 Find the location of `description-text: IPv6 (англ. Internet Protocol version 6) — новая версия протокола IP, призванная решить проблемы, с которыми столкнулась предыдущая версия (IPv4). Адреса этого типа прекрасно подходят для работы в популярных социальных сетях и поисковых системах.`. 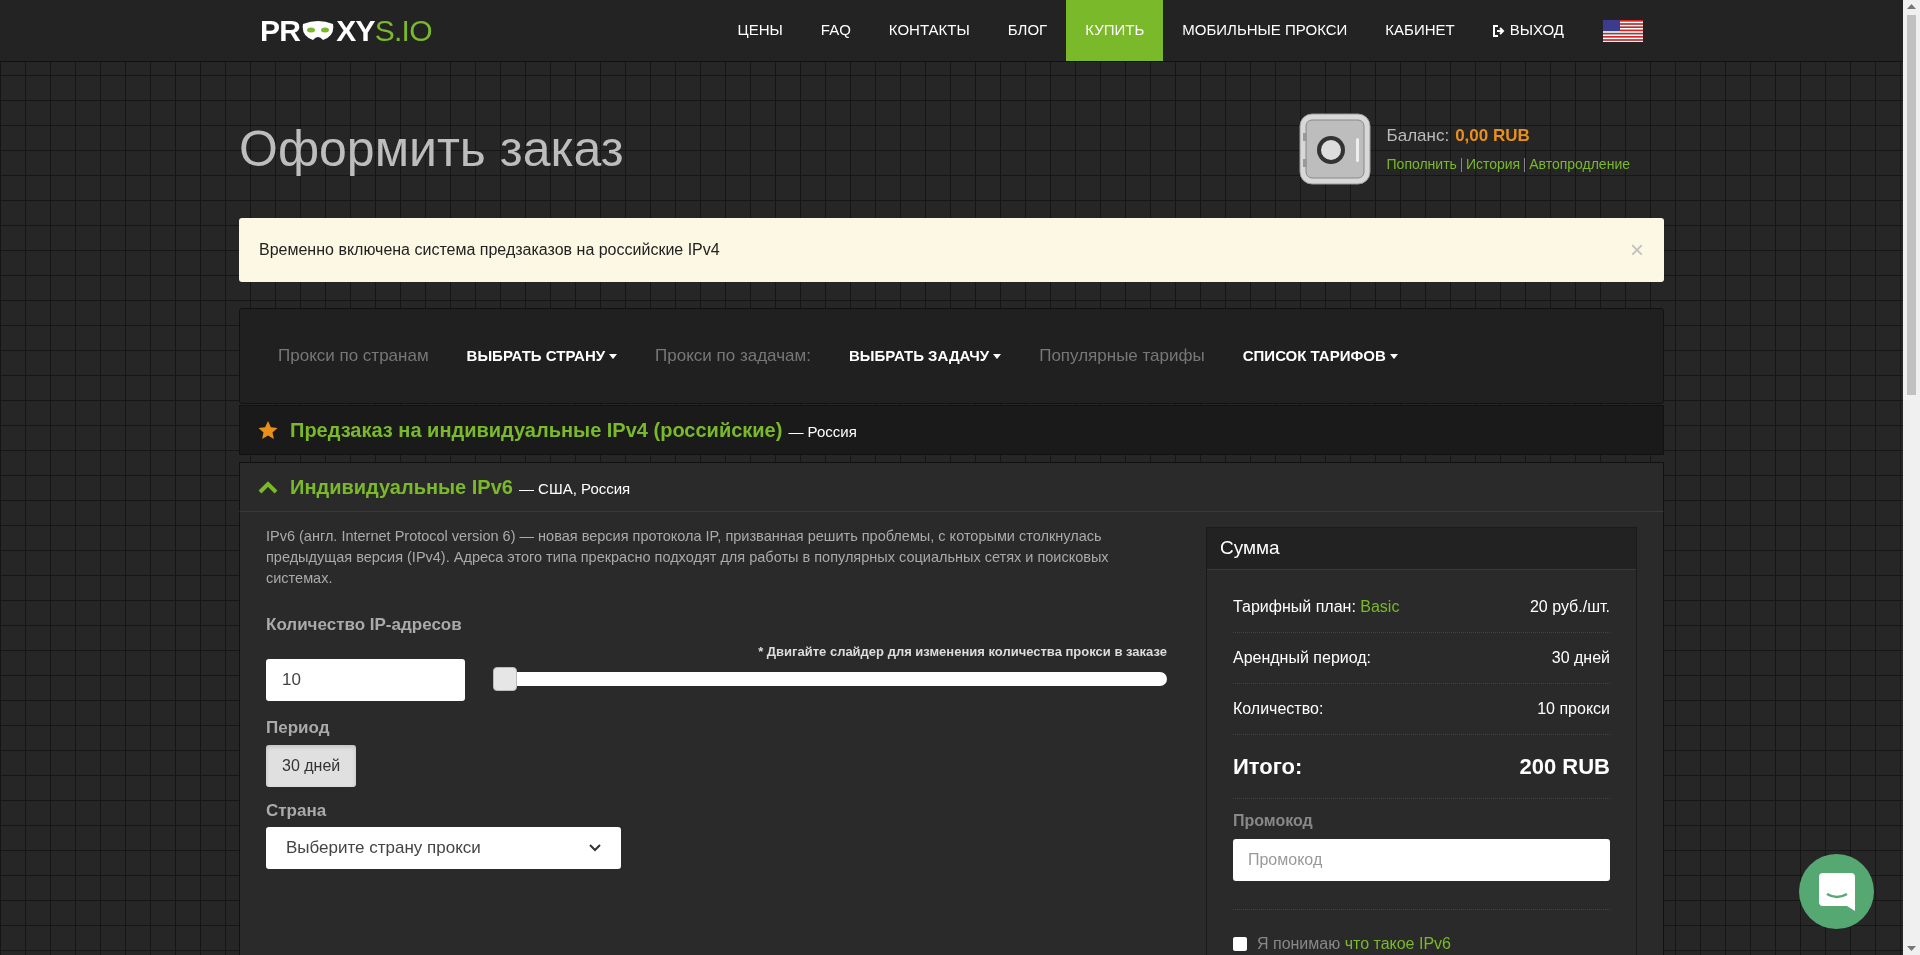

description-text: IPv6 (англ. Internet Protocol version 6) — новая версия протокола IP, призванная решить проблемы, с которыми столкнулась предыдущая версия (IPv4). Адреса этого типа прекрасно подходят для работы в популярных социальных сетях и поисковых системах. is located at coordinates (688, 557).